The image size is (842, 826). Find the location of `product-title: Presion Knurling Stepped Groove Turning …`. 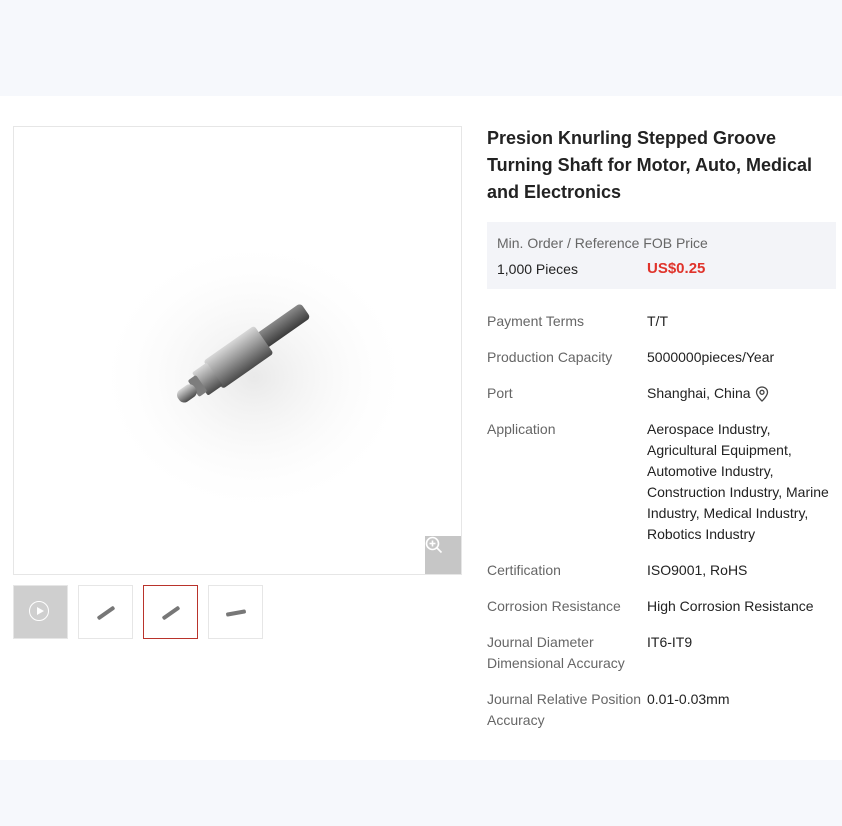

product-title: Presion Knurling Stepped Groove Turning … is located at coordinates (649, 165).